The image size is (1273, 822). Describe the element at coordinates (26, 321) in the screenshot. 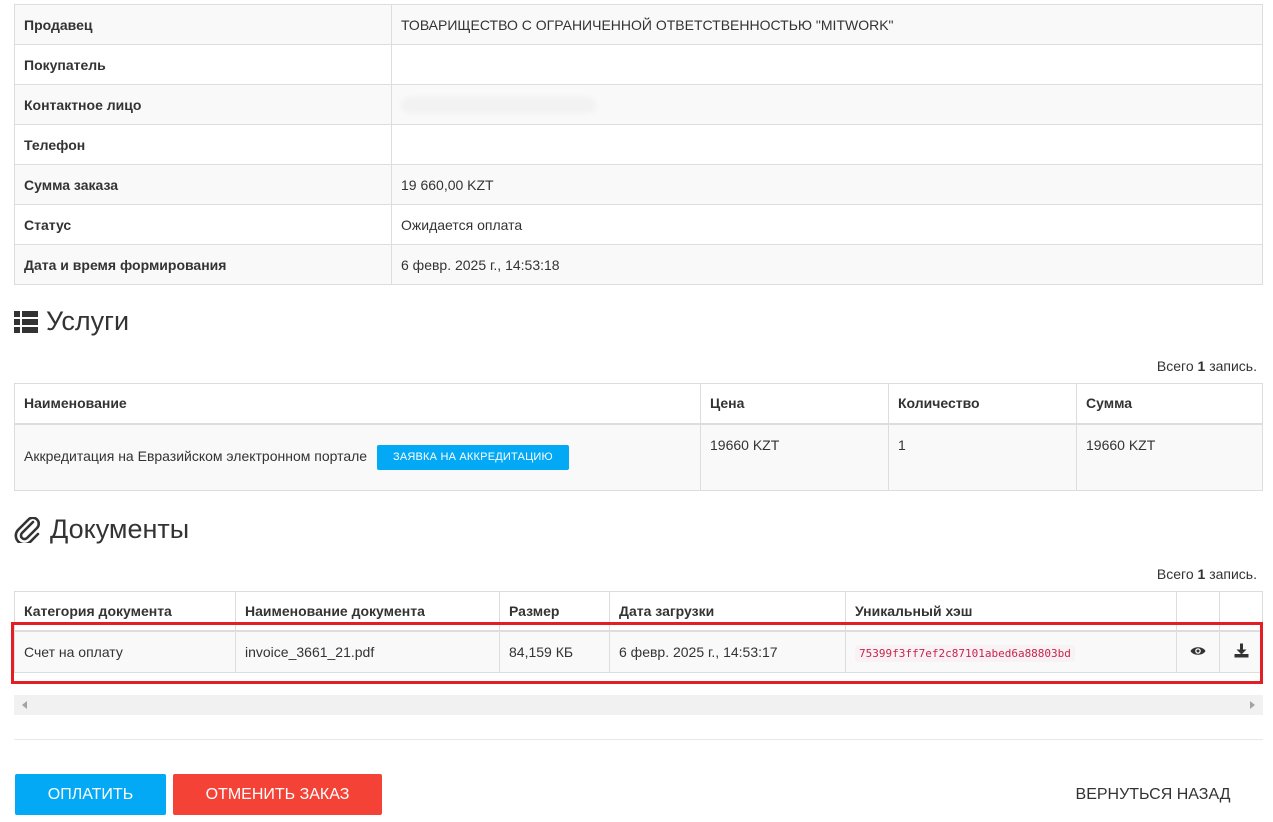

I see `list-icon` at that location.